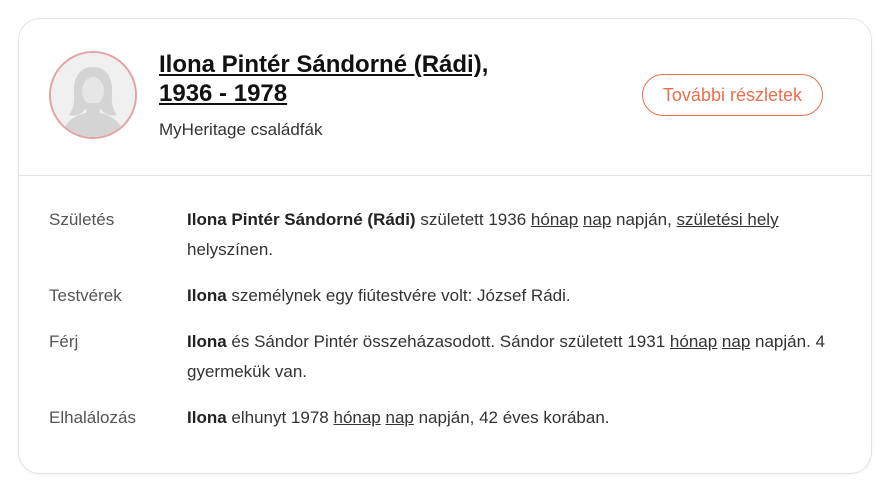 The height and width of the screenshot is (495, 892). I want to click on death-month-link: hónap, so click(356, 417).